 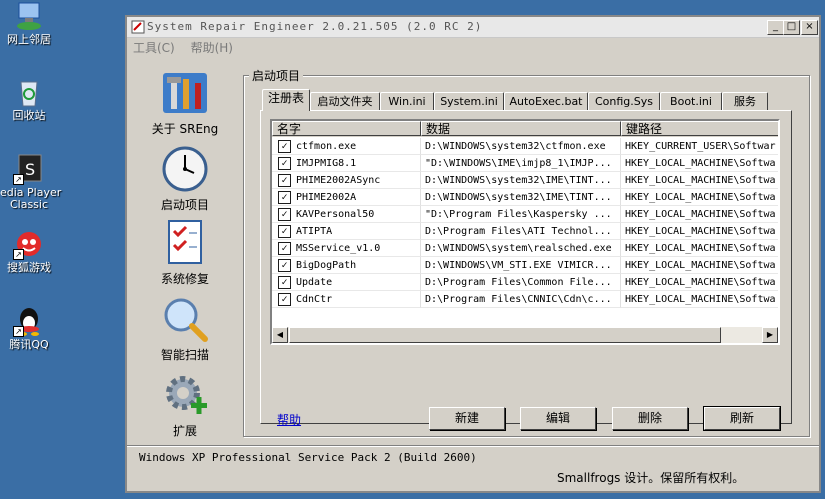 I want to click on menu-tools: 工具(C), so click(x=154, y=48).